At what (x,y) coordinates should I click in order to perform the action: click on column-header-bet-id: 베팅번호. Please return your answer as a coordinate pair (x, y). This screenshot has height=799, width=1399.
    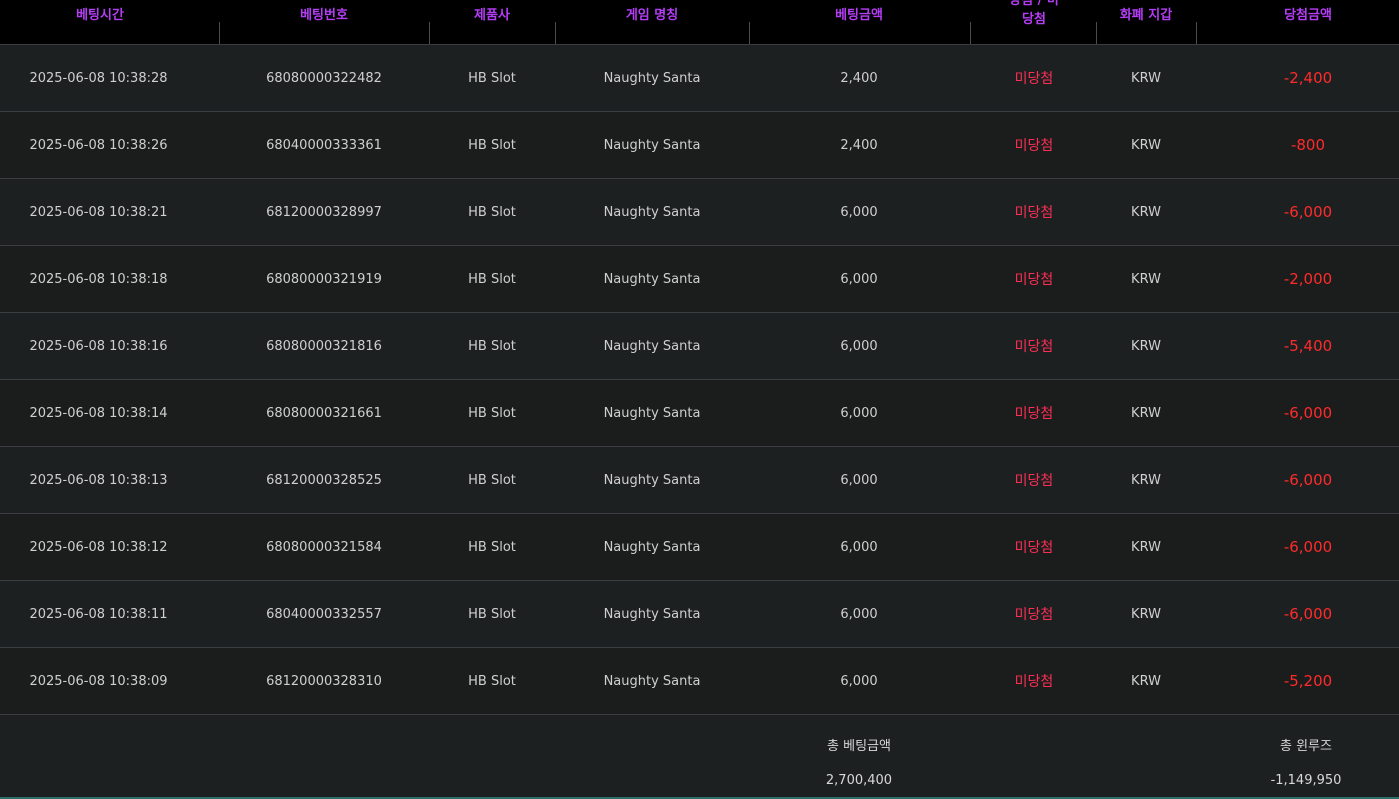
    Looking at the image, I should click on (324, 15).